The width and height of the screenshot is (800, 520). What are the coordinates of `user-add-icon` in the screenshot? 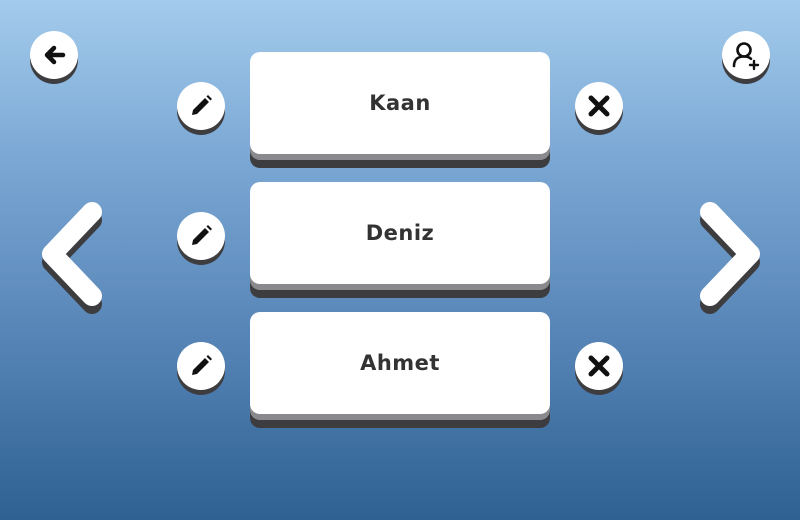 It's located at (746, 56).